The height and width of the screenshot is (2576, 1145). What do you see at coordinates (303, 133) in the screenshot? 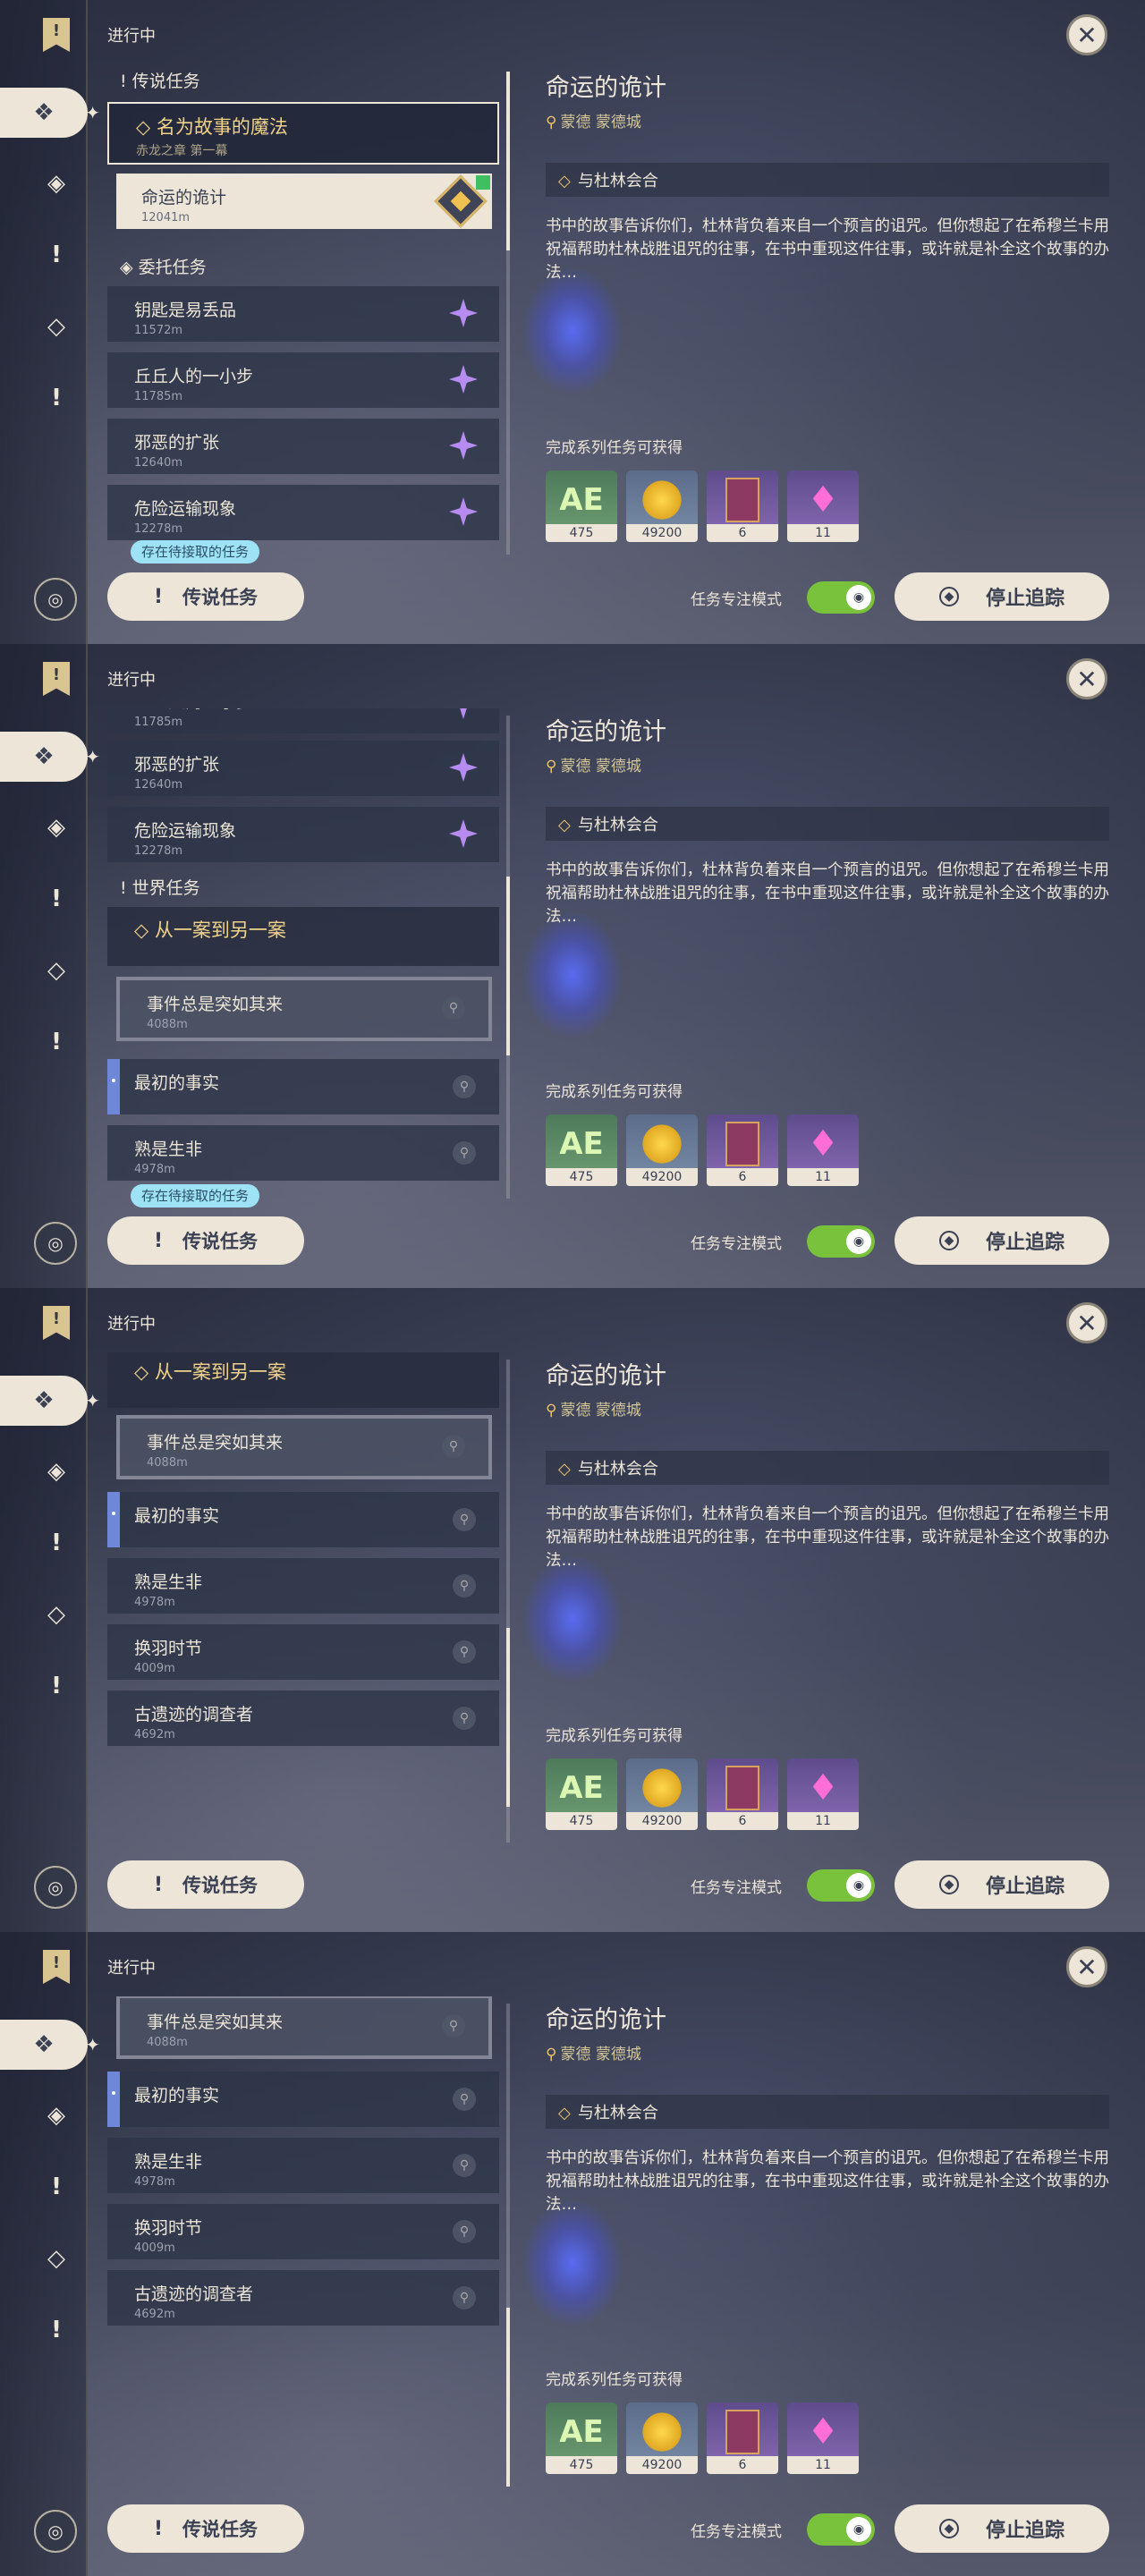
I see `quest-chain-legend: ◇ 名为故事的魔法 赤龙之章 第一幕` at bounding box center [303, 133].